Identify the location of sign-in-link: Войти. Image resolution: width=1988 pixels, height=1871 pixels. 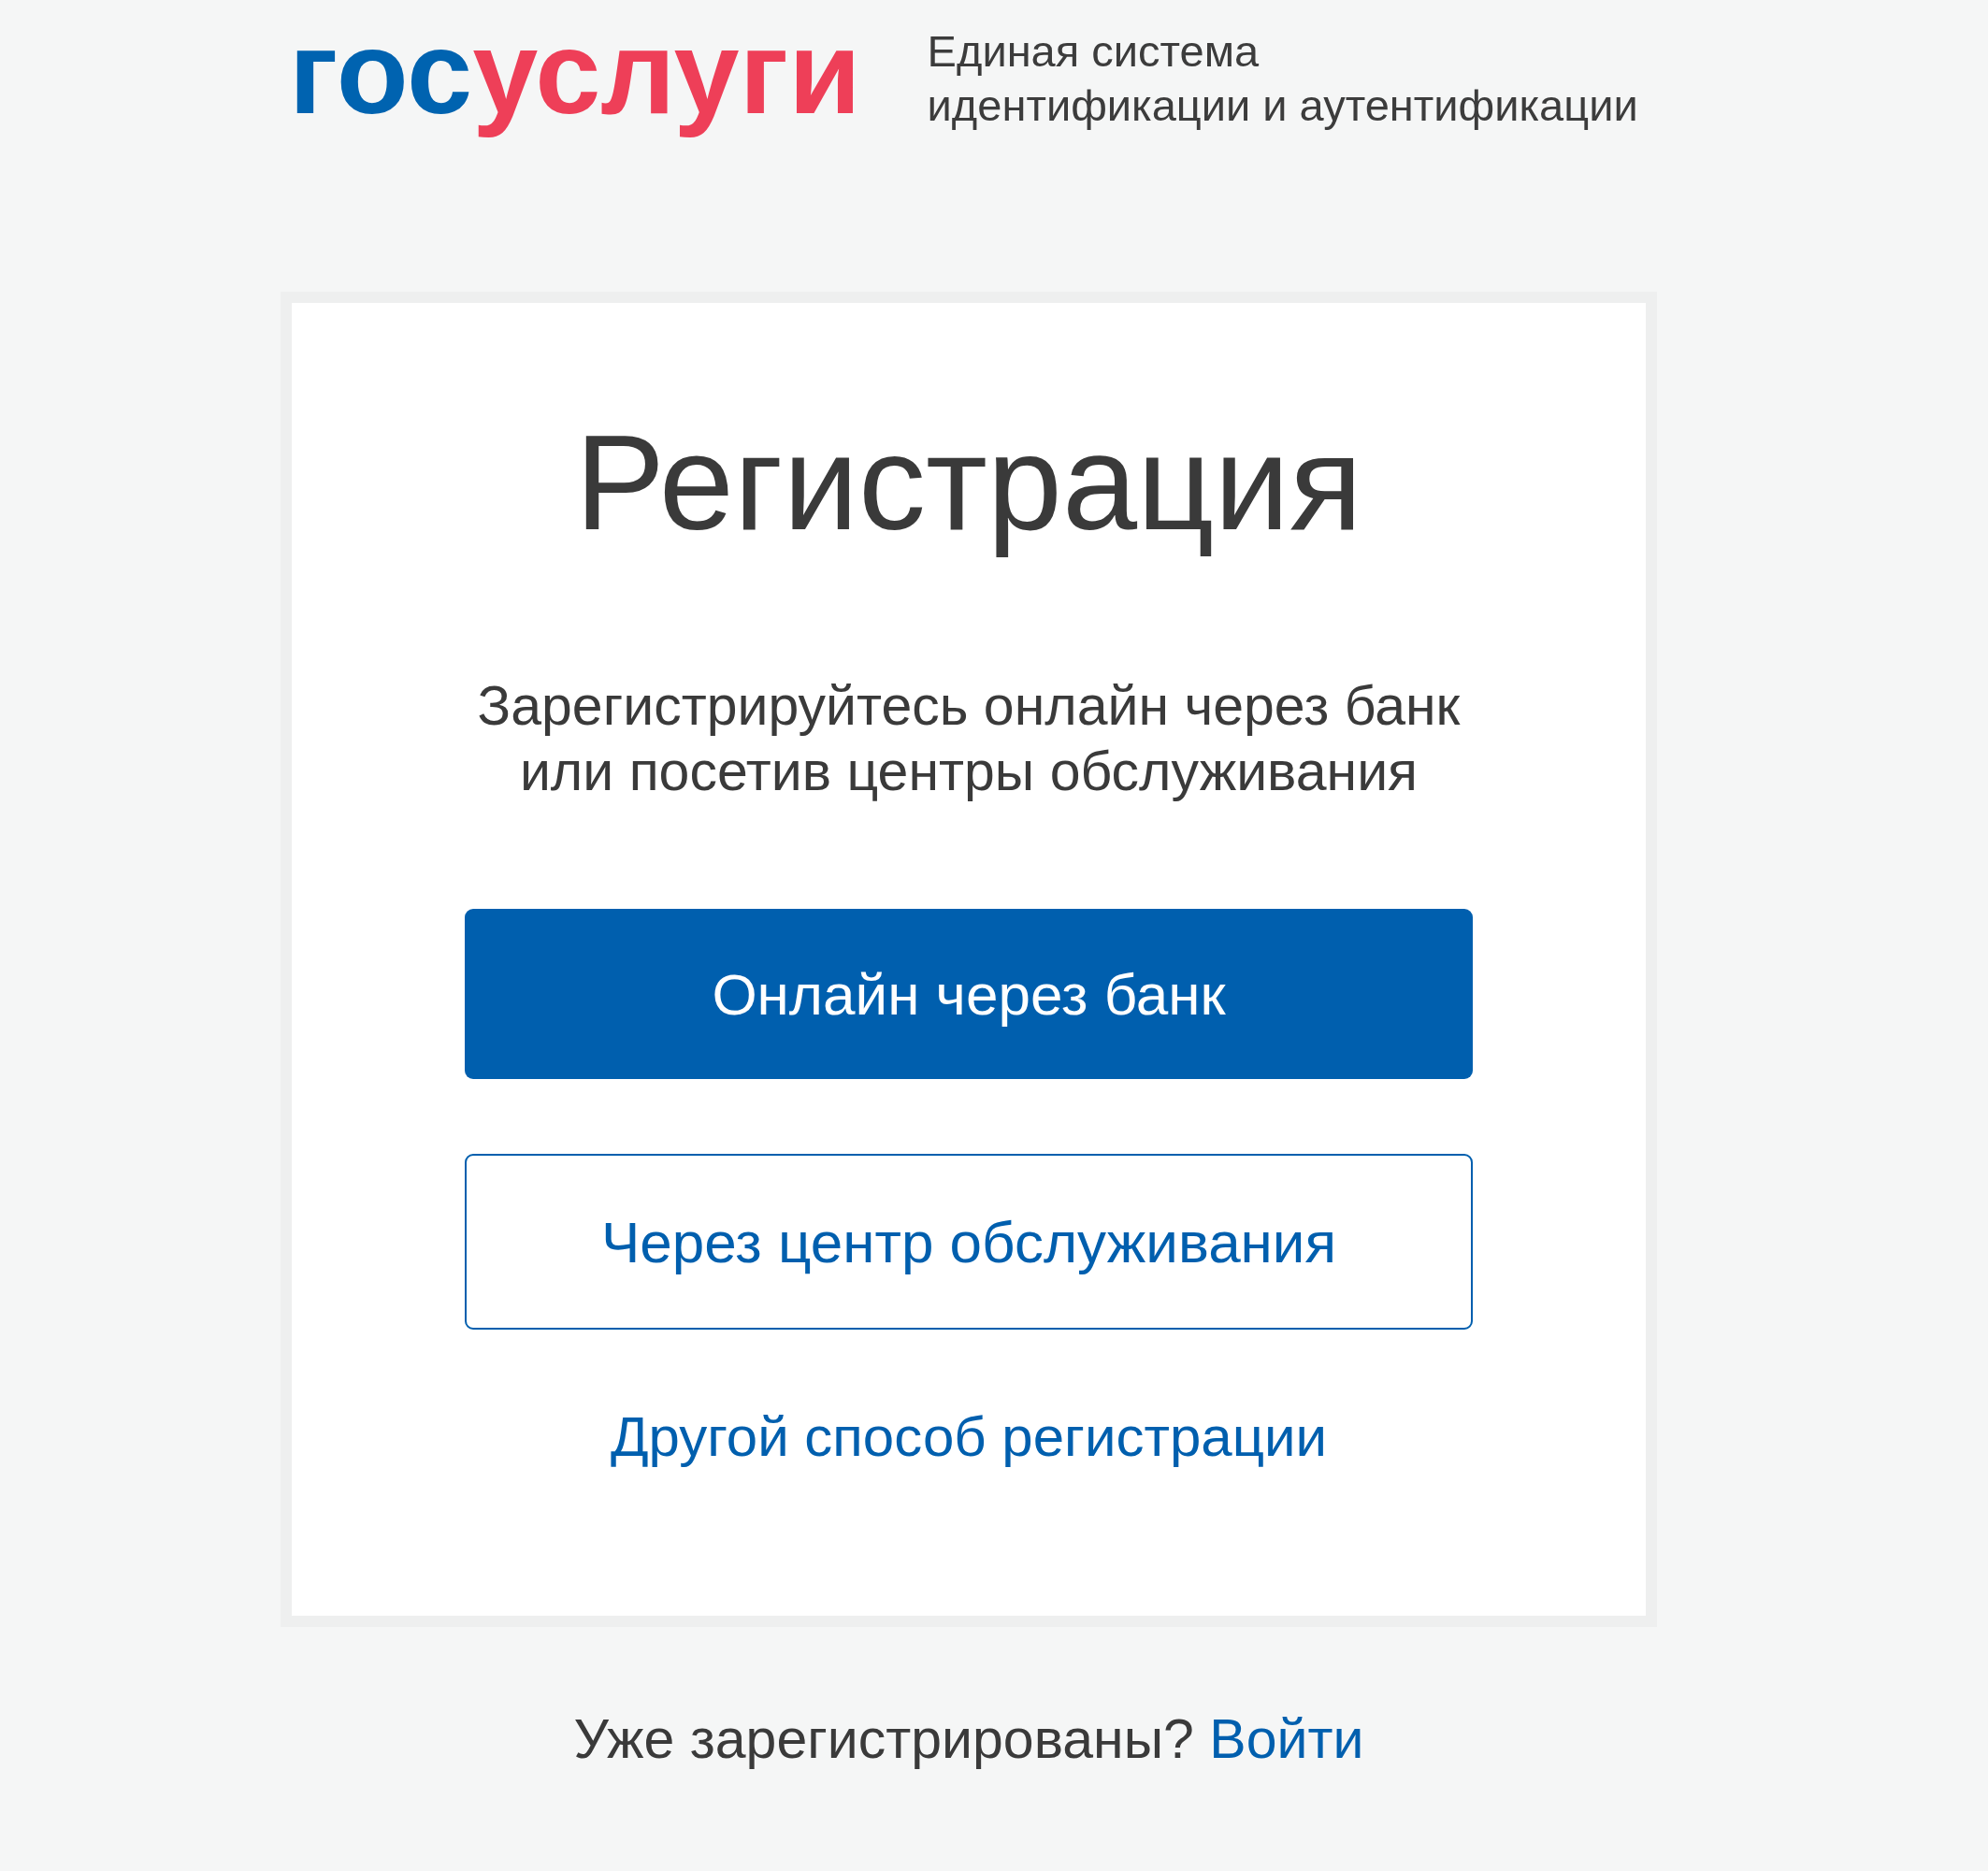
(1286, 1739).